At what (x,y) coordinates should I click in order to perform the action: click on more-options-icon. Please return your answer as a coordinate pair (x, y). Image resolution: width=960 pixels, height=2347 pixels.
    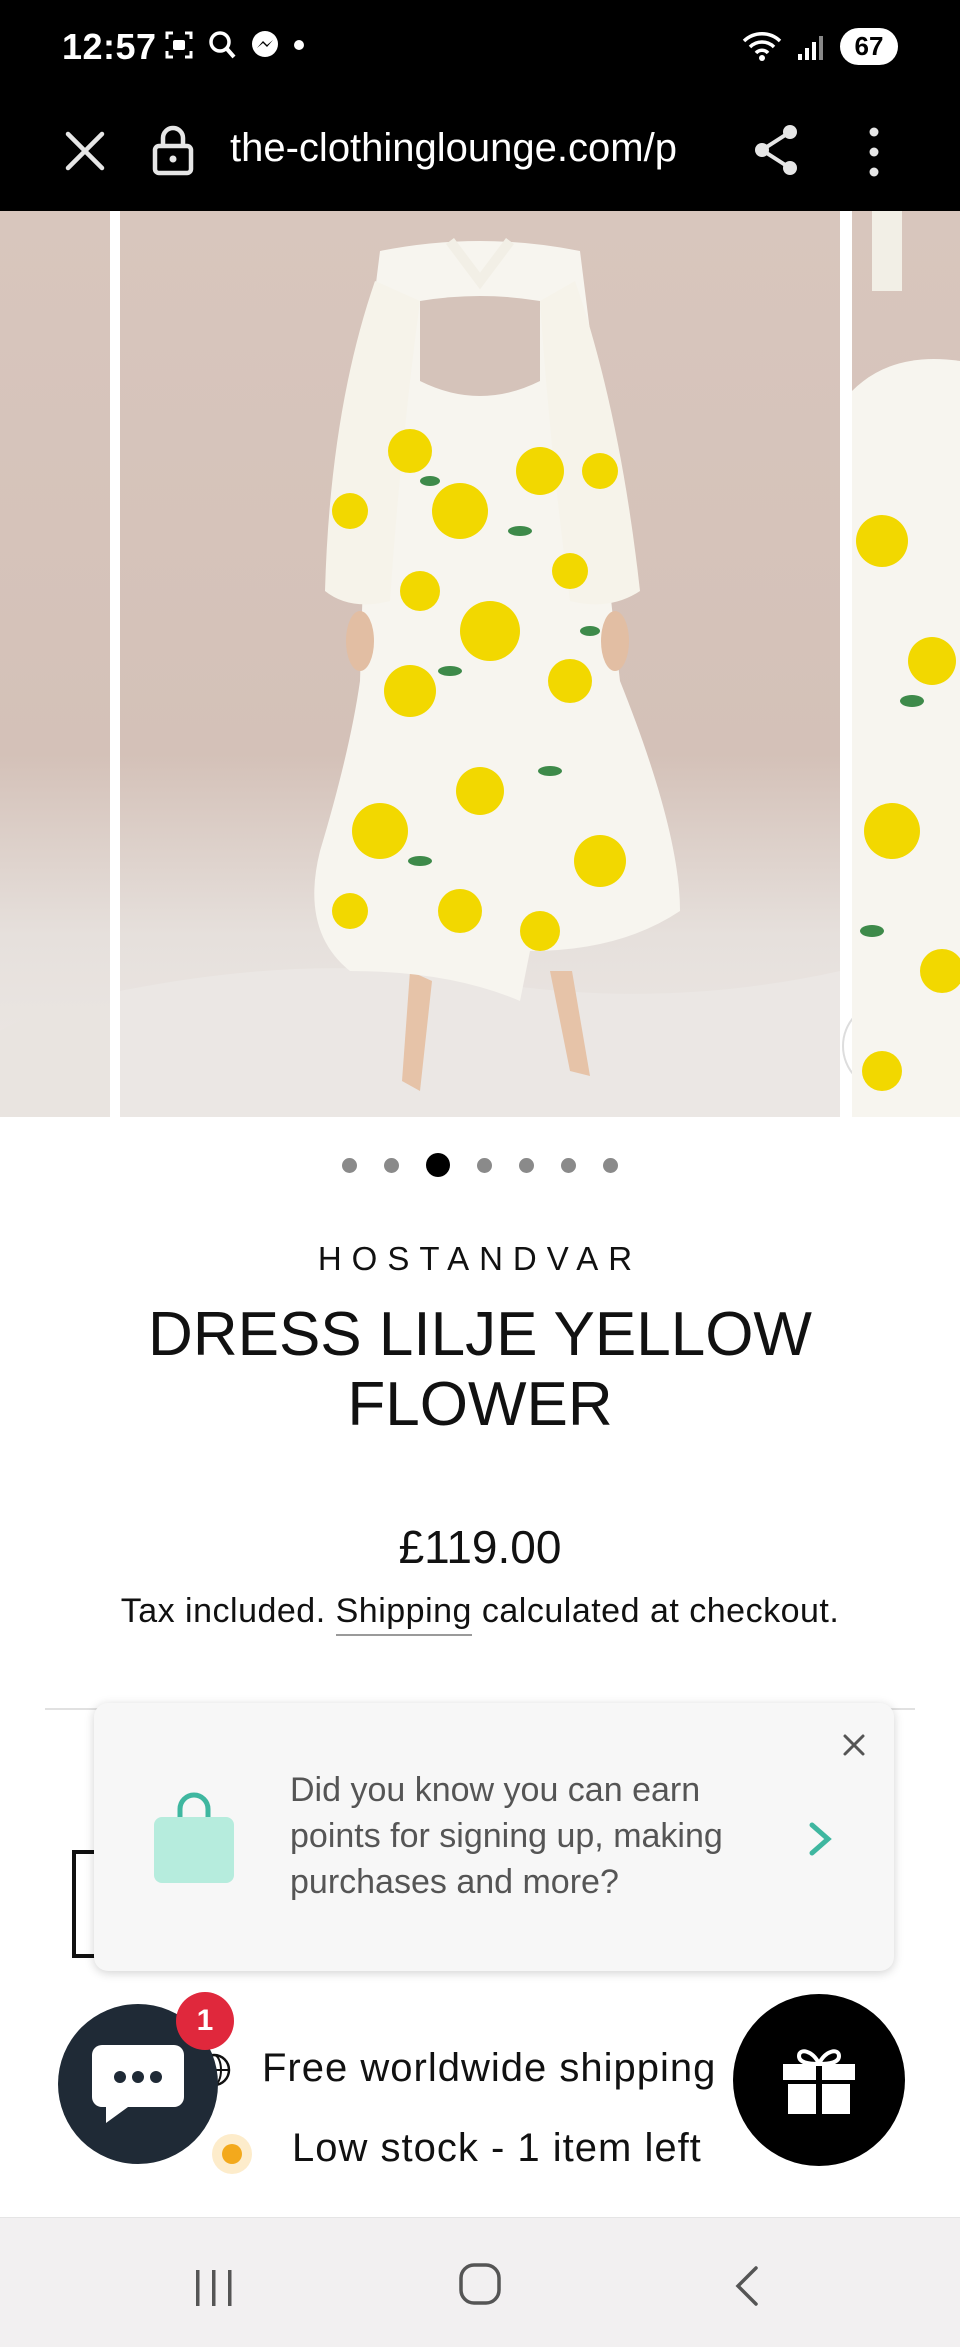
    Looking at the image, I should click on (874, 152).